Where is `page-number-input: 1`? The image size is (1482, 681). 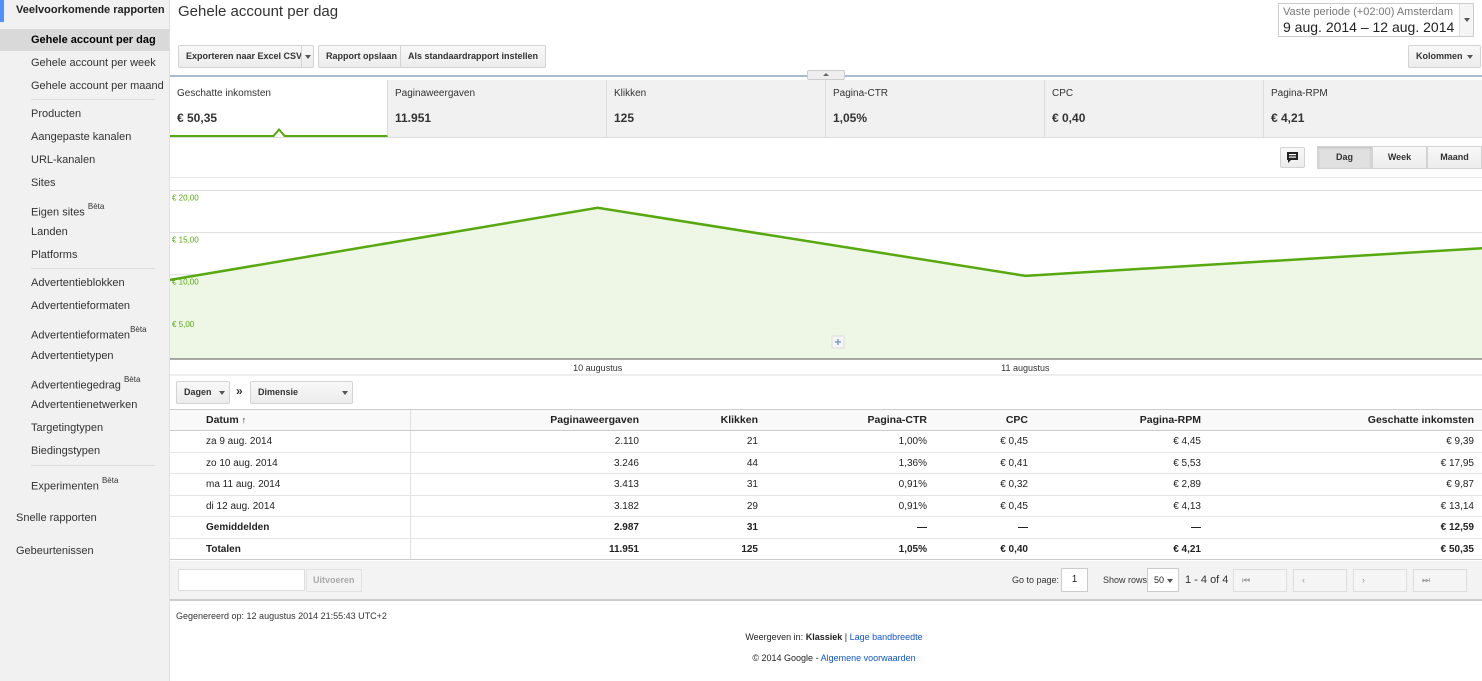 page-number-input: 1 is located at coordinates (1074, 580).